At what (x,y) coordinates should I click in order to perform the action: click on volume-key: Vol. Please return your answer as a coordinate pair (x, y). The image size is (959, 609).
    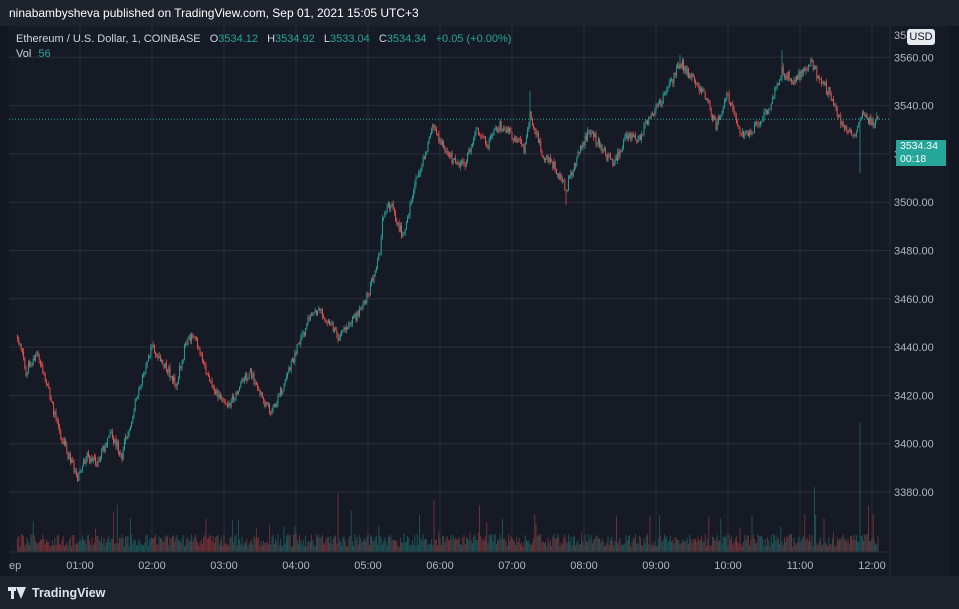
    Looking at the image, I should click on (23, 54).